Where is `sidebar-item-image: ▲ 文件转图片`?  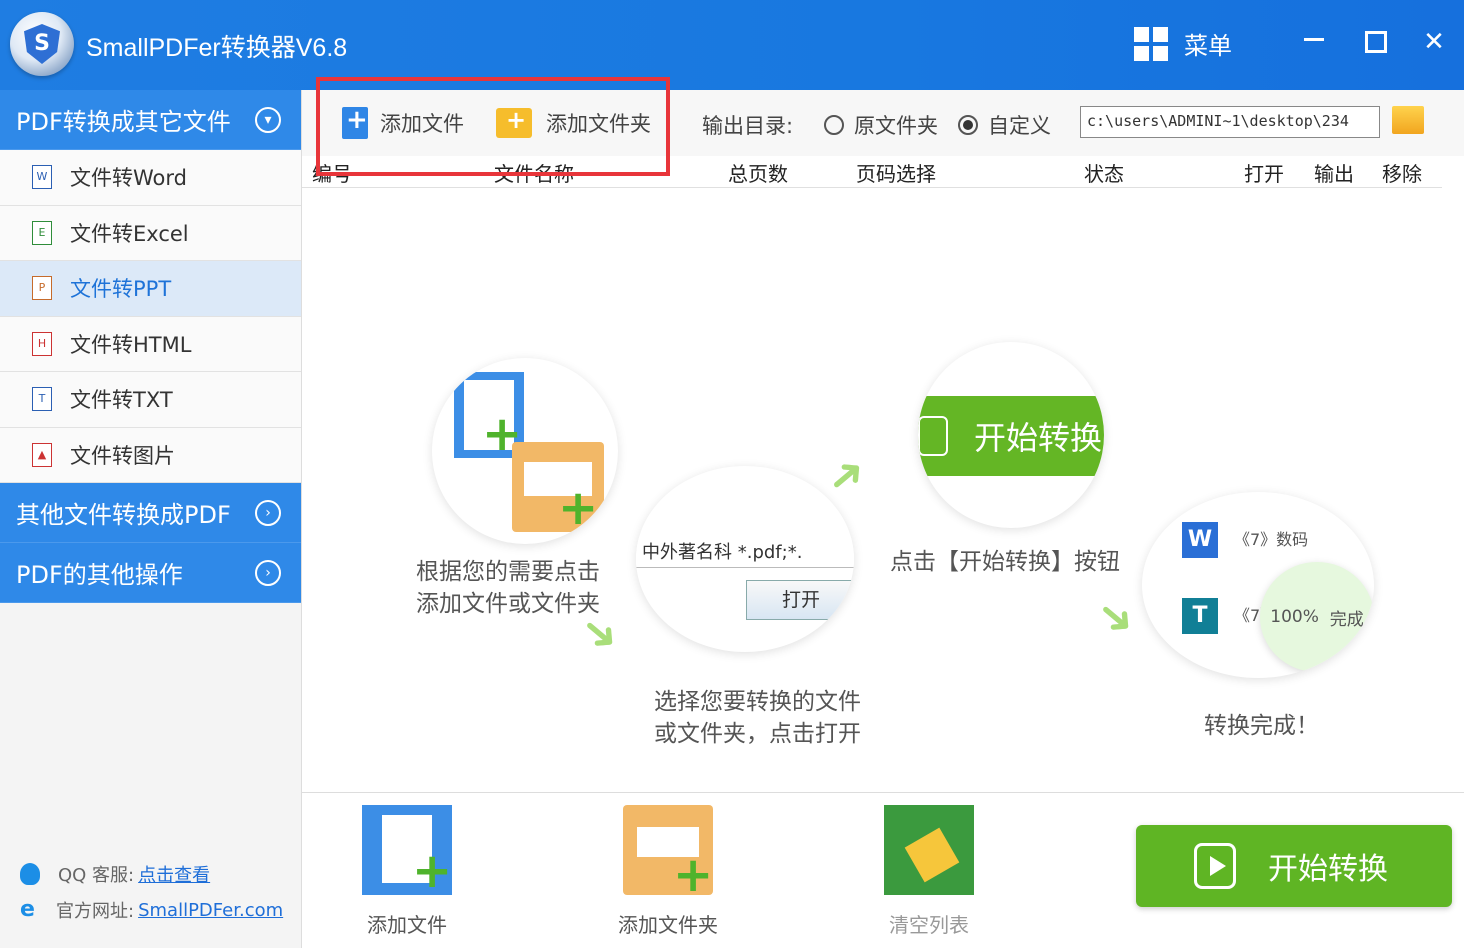
sidebar-item-image: ▲ 文件转图片 is located at coordinates (150, 455).